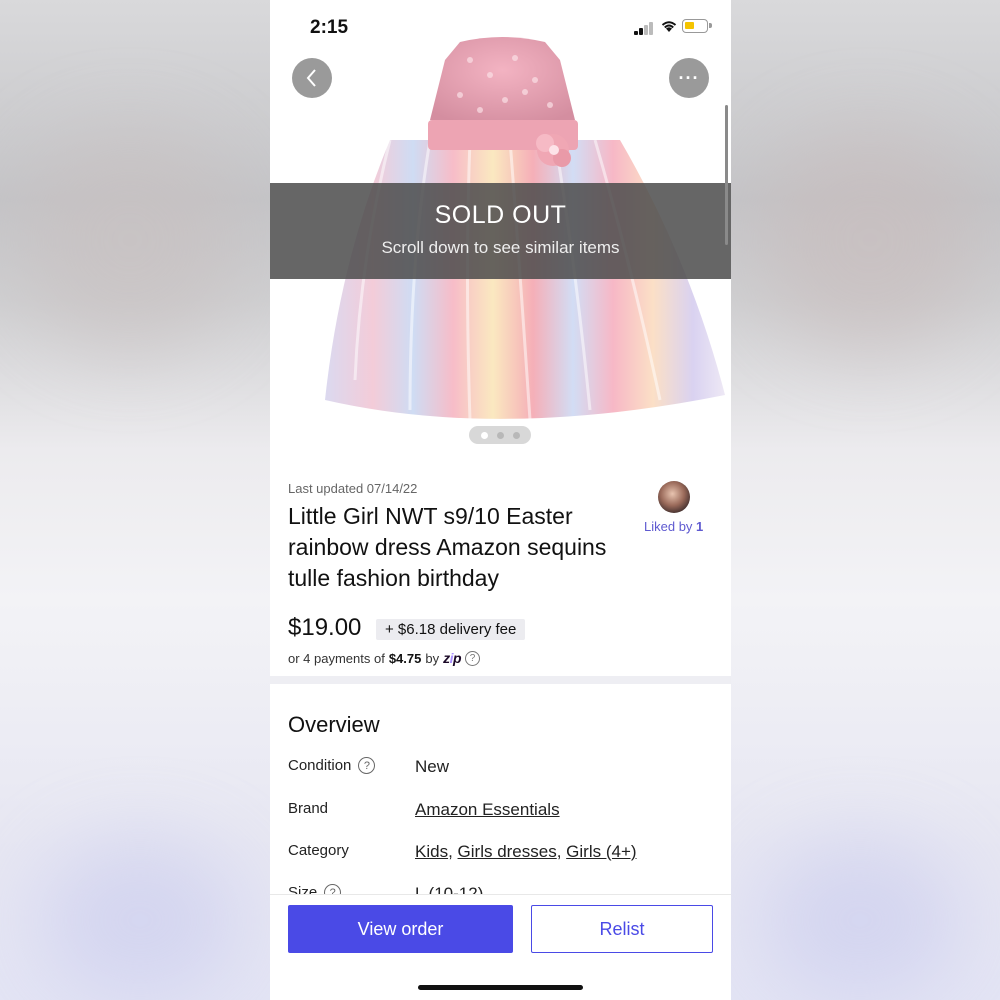  I want to click on zip-logo: zip, so click(452, 658).